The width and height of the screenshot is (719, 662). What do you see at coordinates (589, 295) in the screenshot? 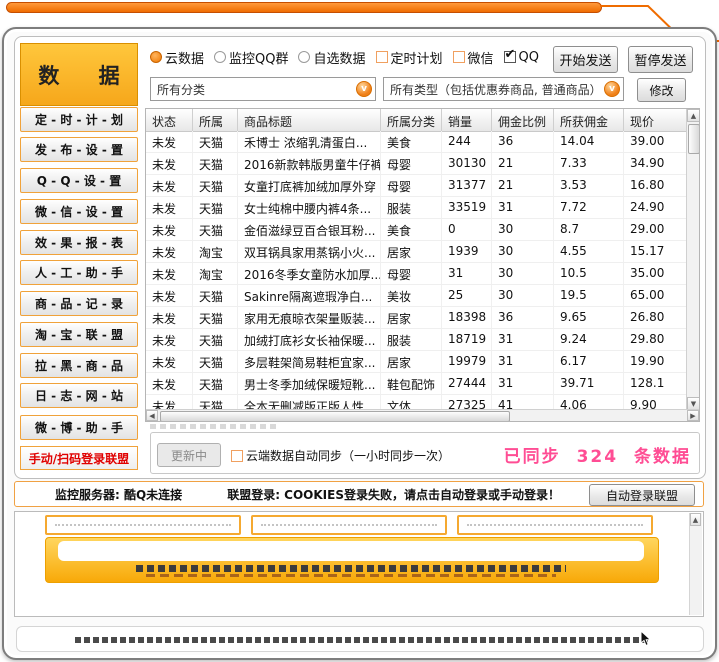
I see `table-cell: 19.5` at bounding box center [589, 295].